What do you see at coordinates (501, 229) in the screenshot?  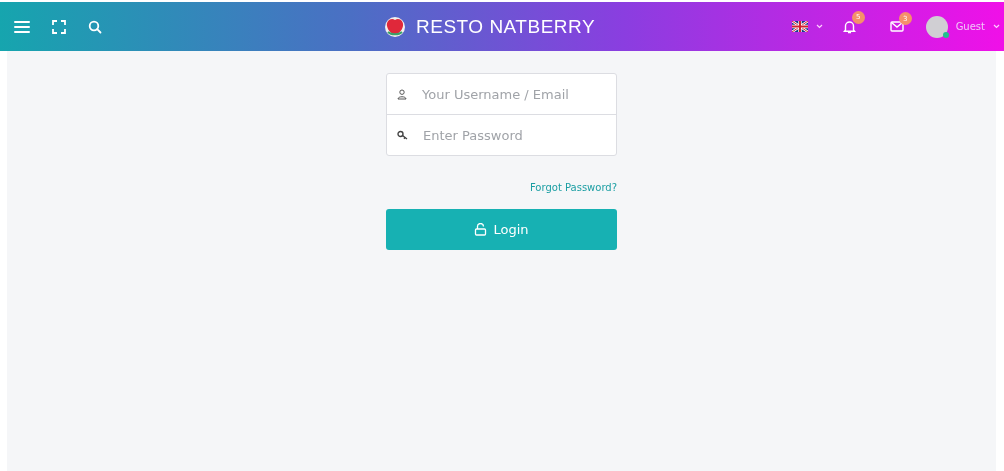 I see `login-button: Login` at bounding box center [501, 229].